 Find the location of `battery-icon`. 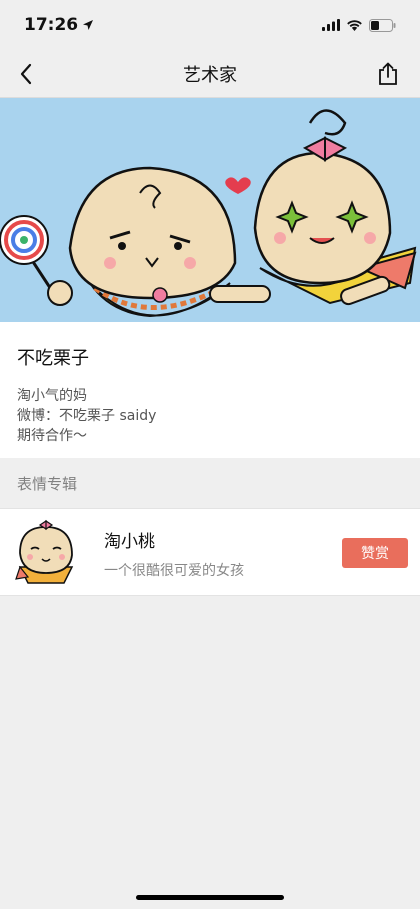

battery-icon is located at coordinates (382, 25).